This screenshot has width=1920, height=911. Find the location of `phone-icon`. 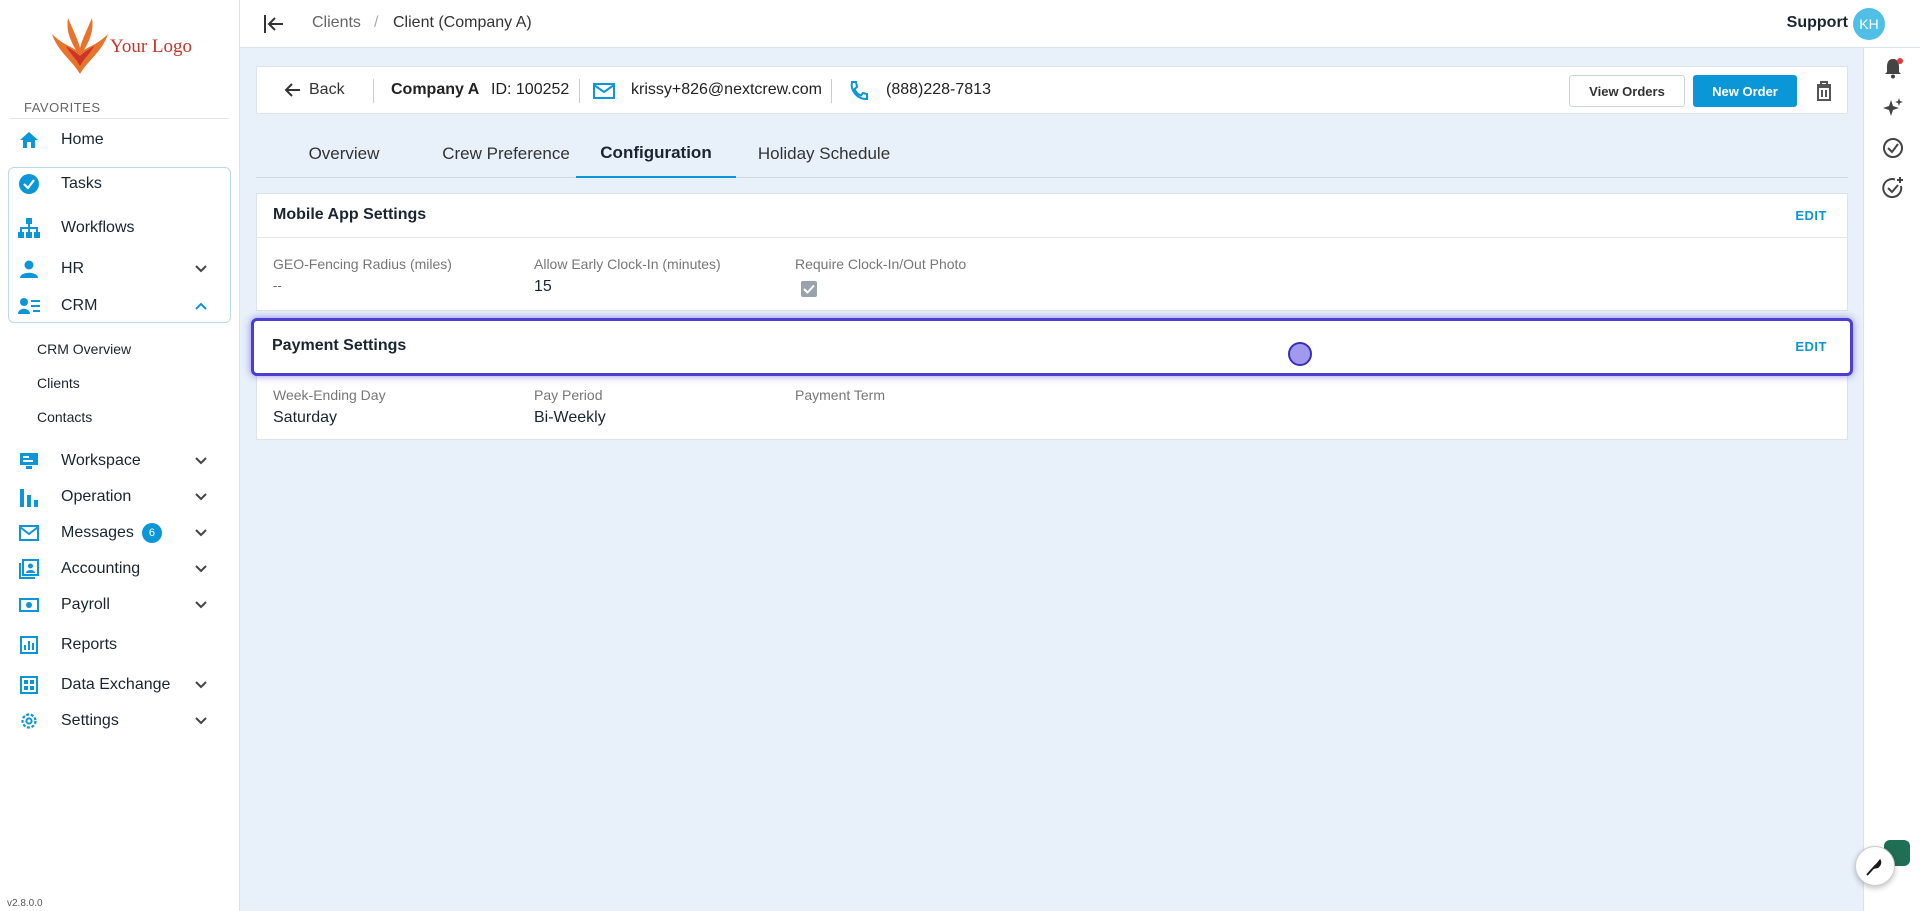

phone-icon is located at coordinates (859, 90).